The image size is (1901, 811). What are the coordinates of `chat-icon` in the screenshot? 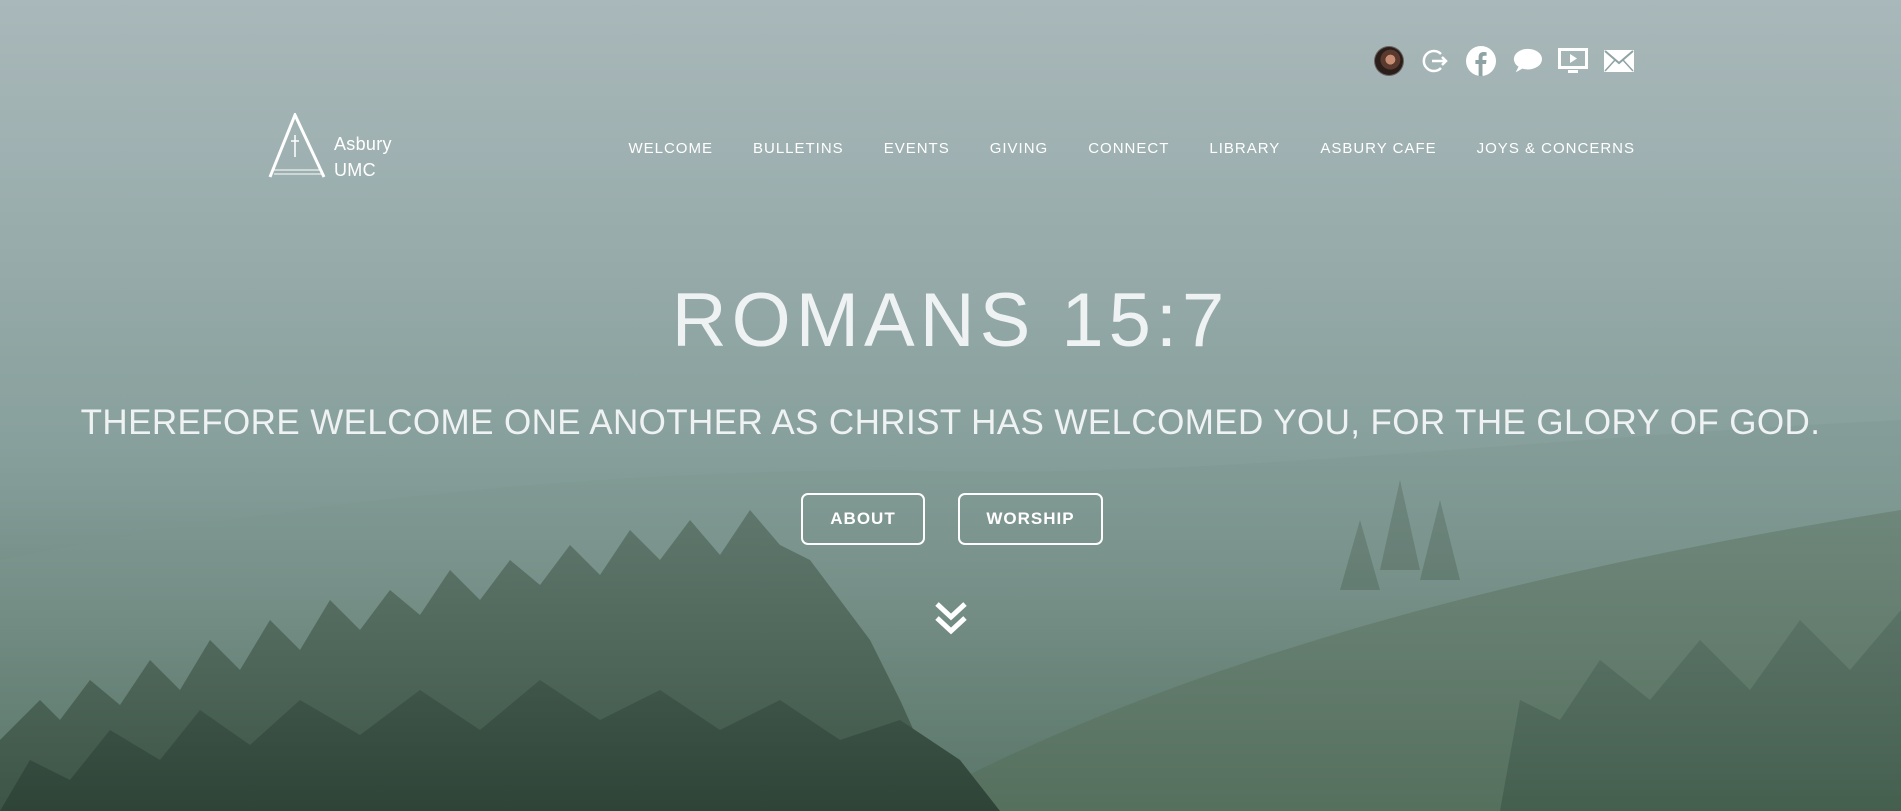 It's located at (1527, 61).